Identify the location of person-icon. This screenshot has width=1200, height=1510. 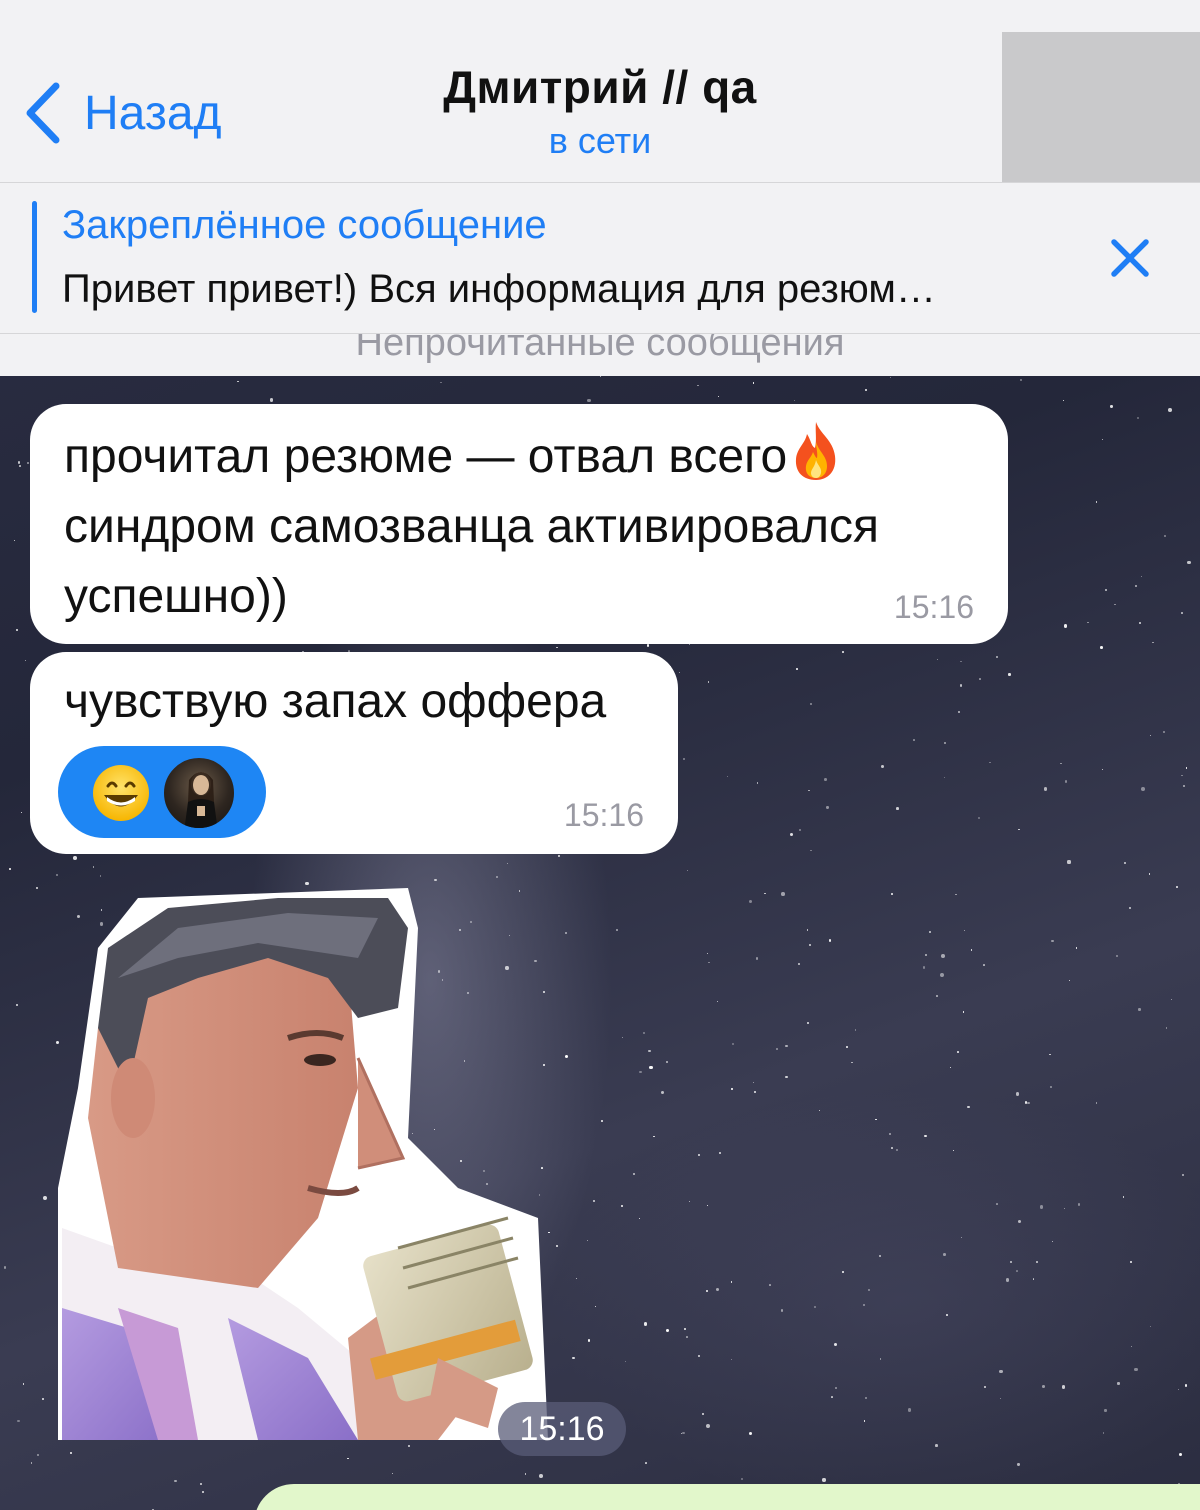
(201, 800).